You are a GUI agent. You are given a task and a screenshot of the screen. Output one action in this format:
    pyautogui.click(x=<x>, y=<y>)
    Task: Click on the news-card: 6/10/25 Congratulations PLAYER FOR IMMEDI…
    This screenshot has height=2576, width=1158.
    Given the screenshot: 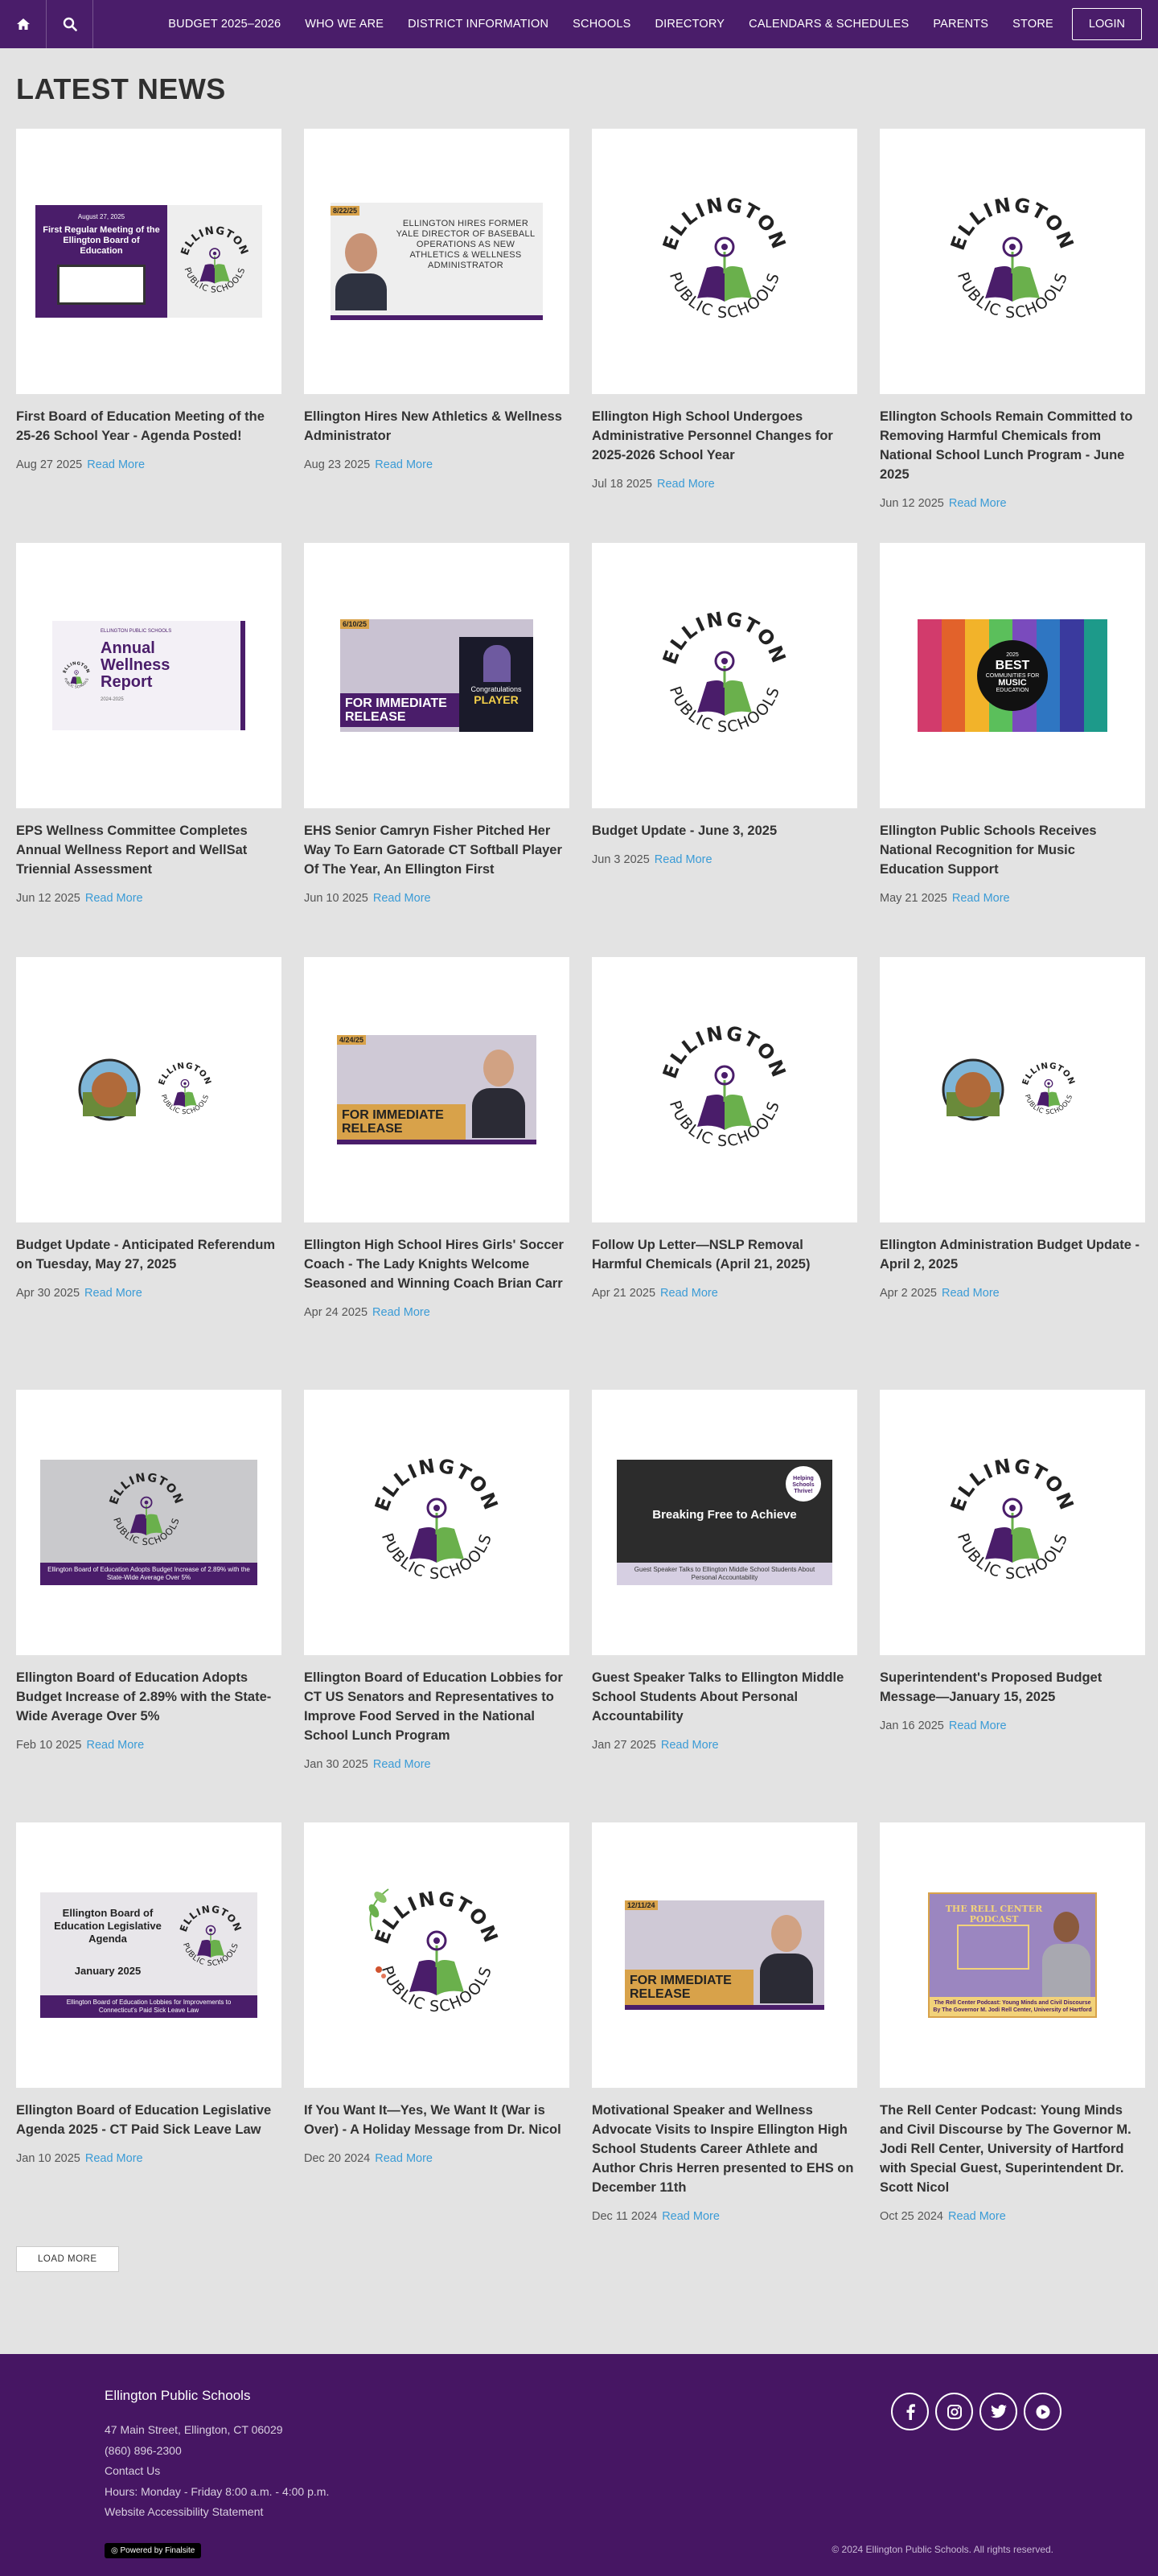 What is the action you would take?
    pyautogui.click(x=437, y=750)
    